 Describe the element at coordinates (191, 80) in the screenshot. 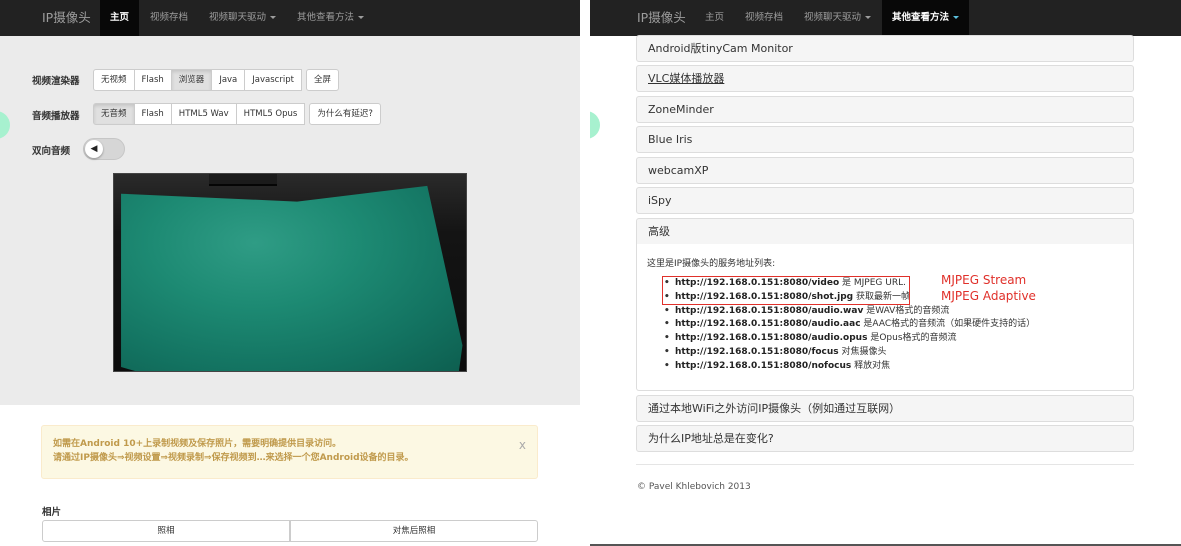

I see `video-option-browser: 浏览器` at that location.